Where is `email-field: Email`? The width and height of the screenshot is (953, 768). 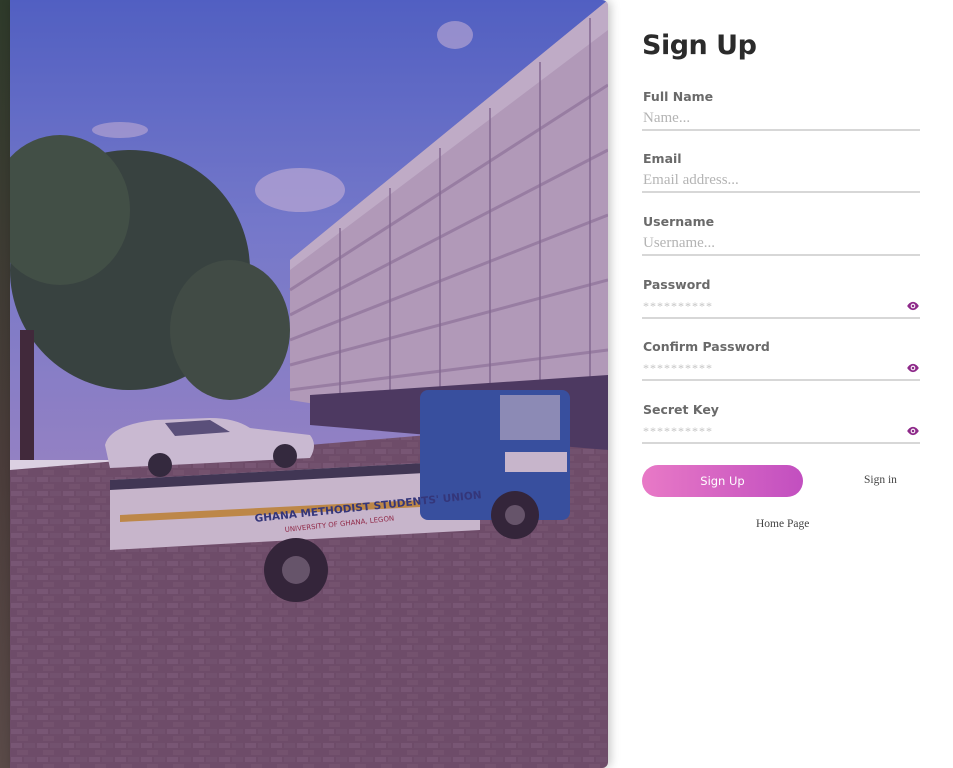
email-field: Email is located at coordinates (781, 176).